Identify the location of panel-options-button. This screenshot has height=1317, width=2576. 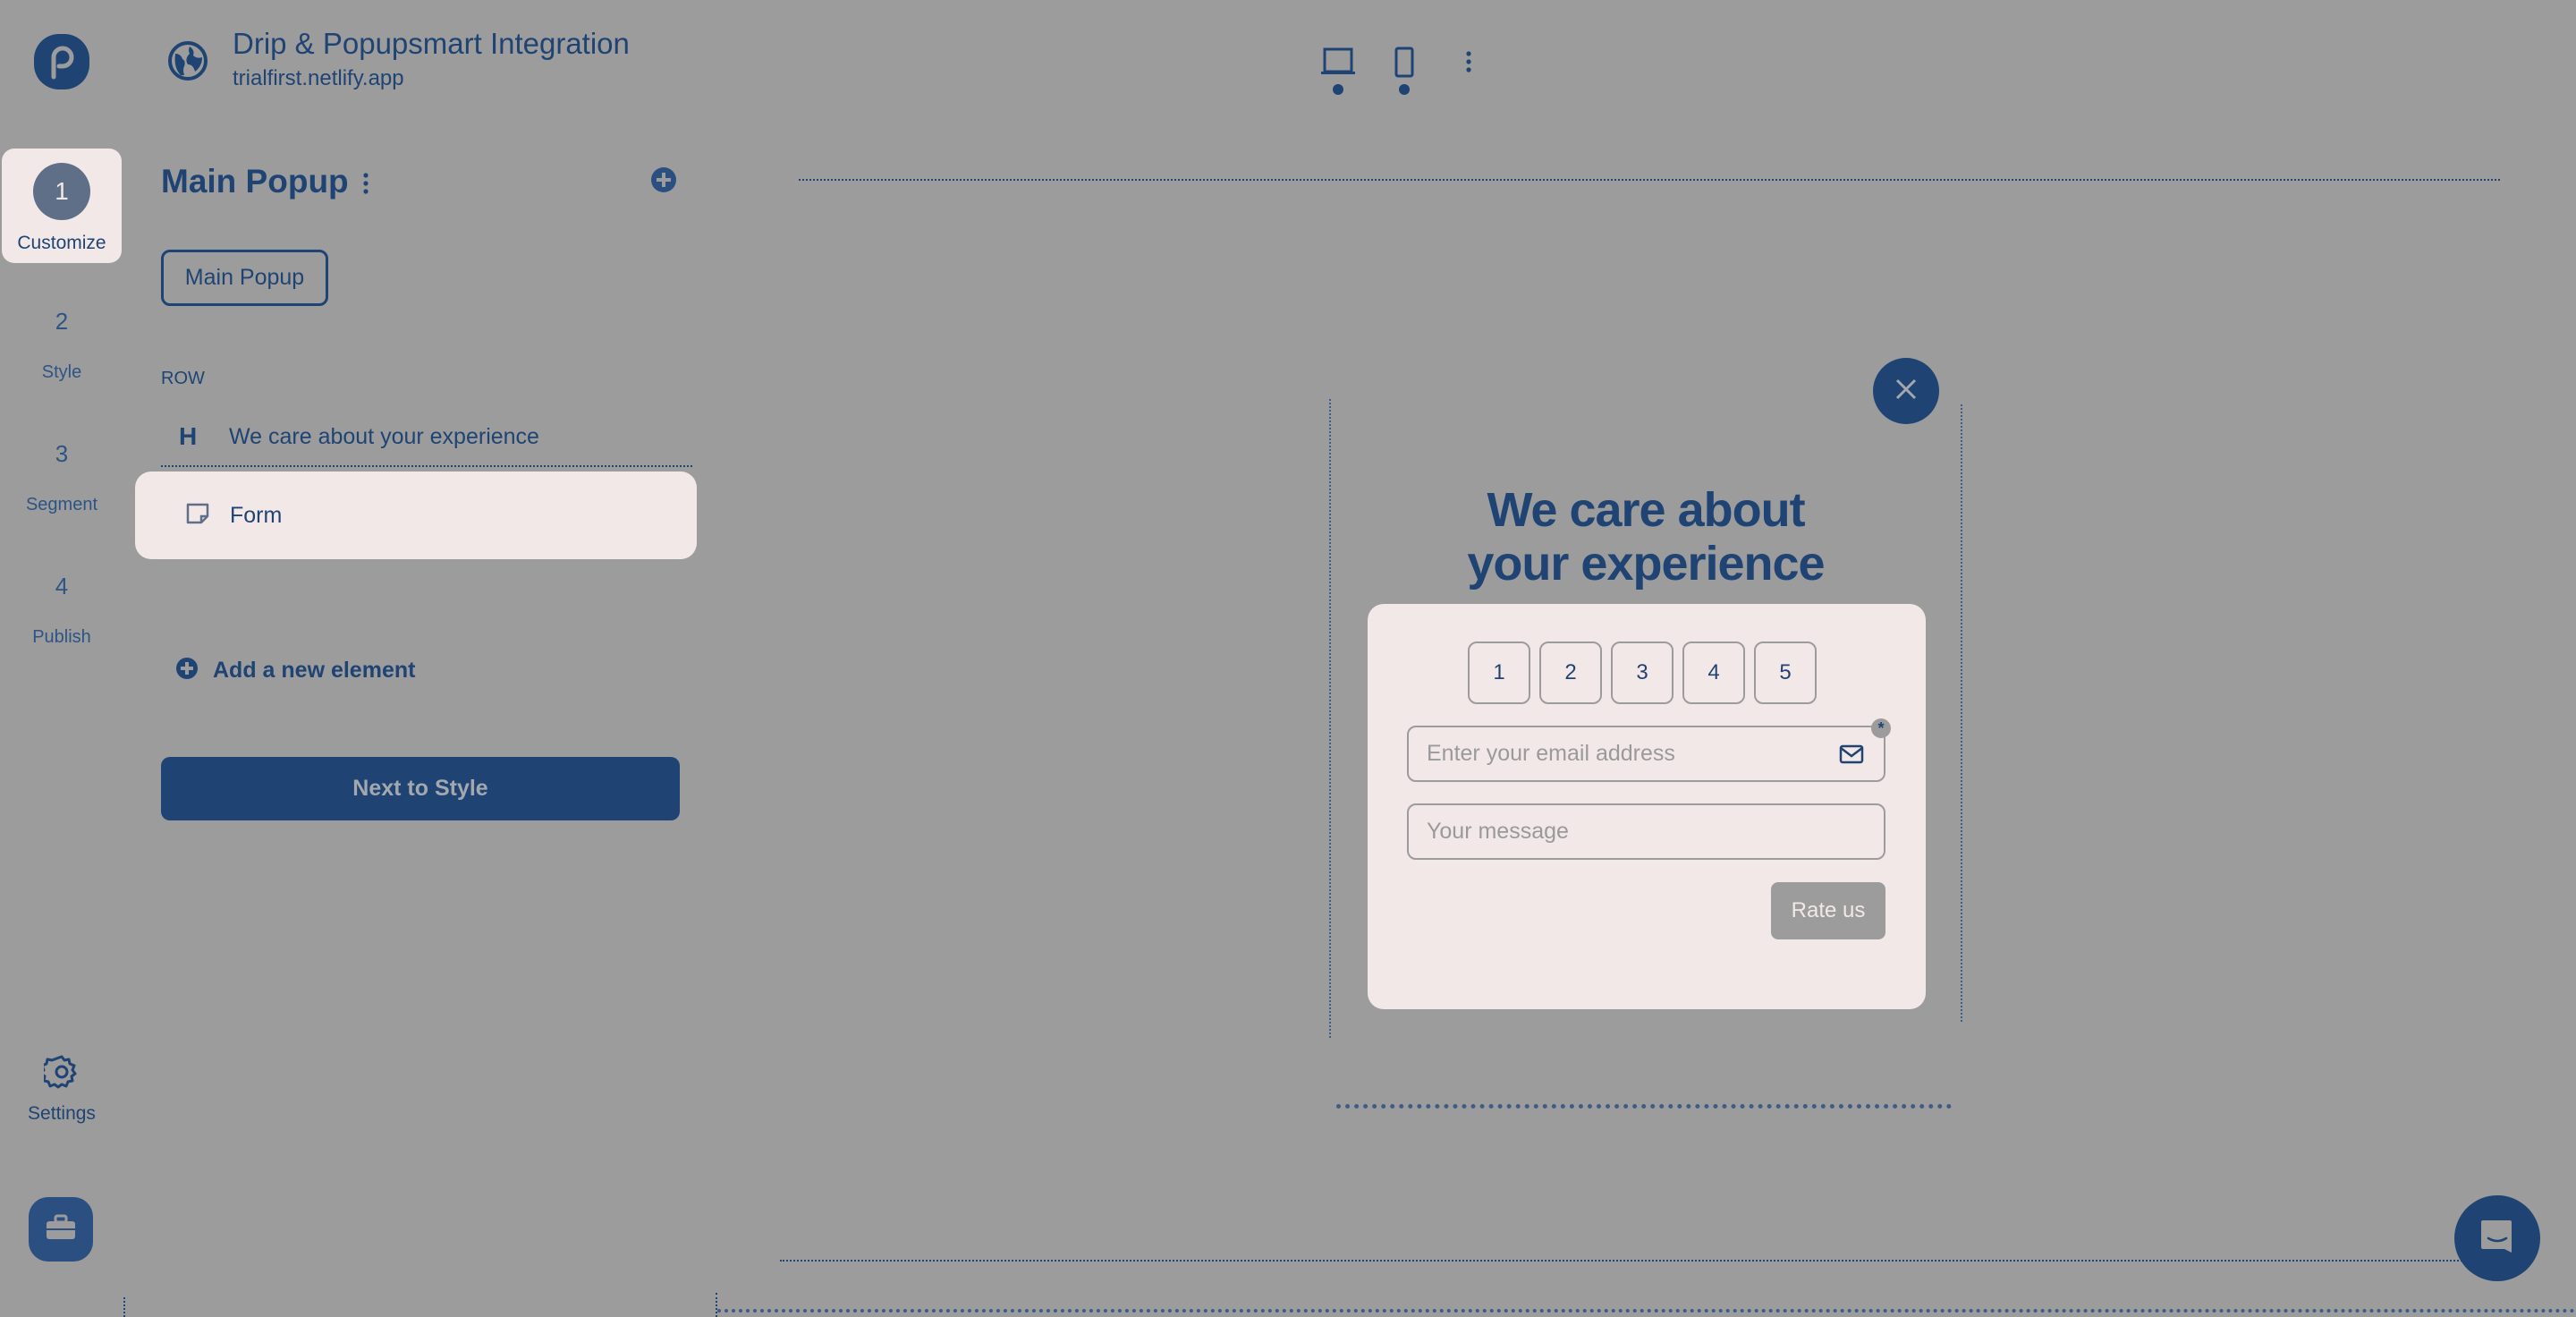
(366, 184).